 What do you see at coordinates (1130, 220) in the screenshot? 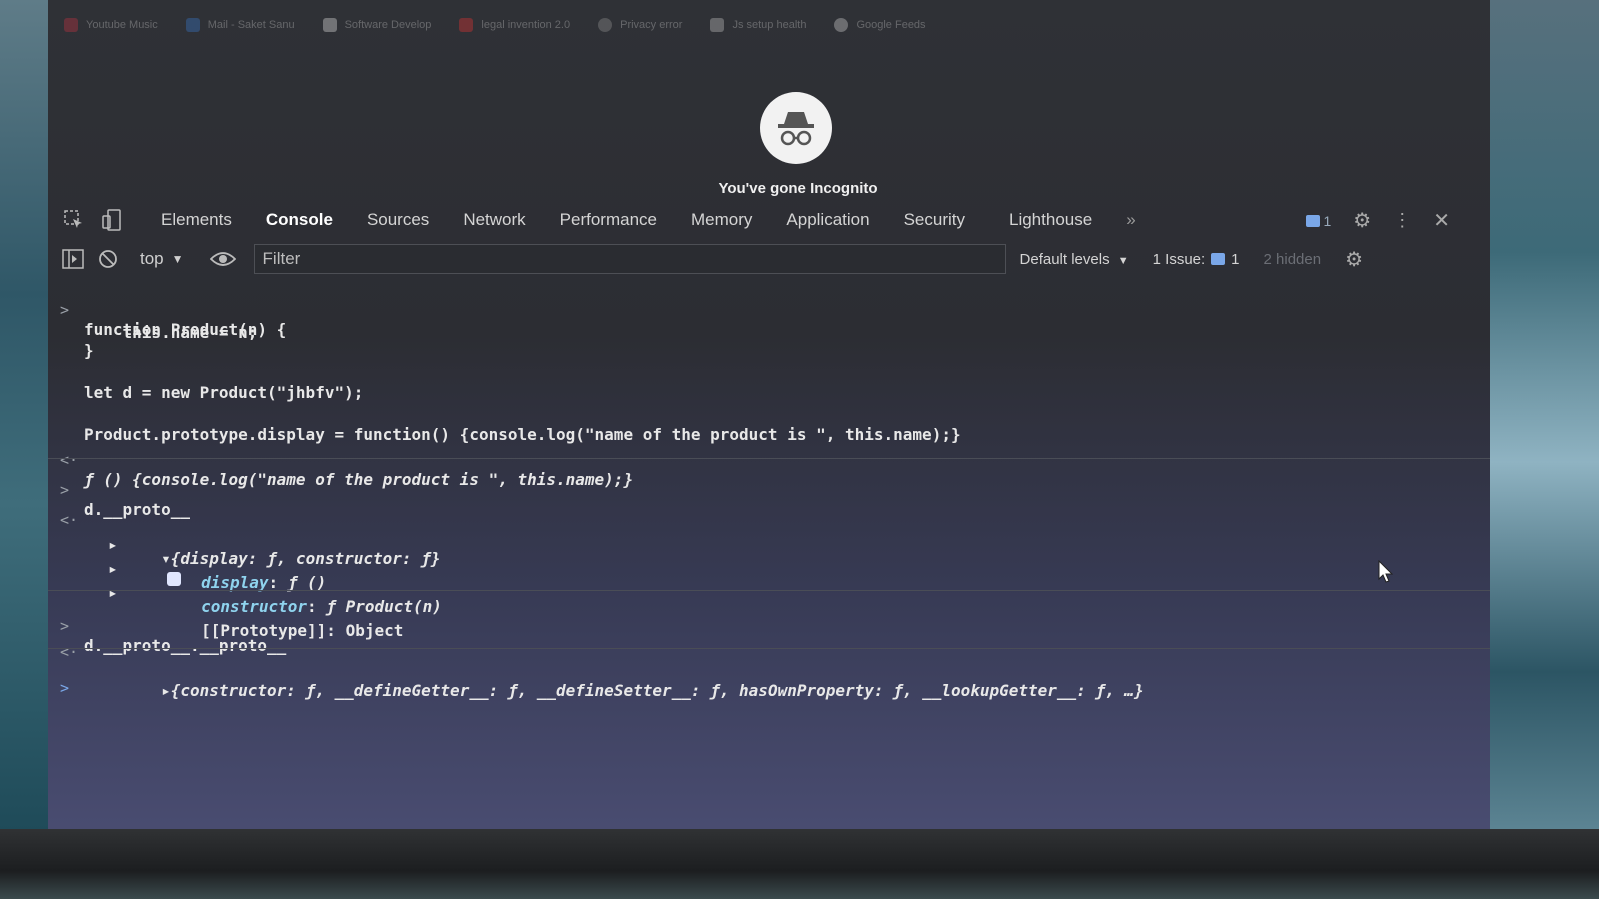
I see `more-tabs-button: »` at bounding box center [1130, 220].